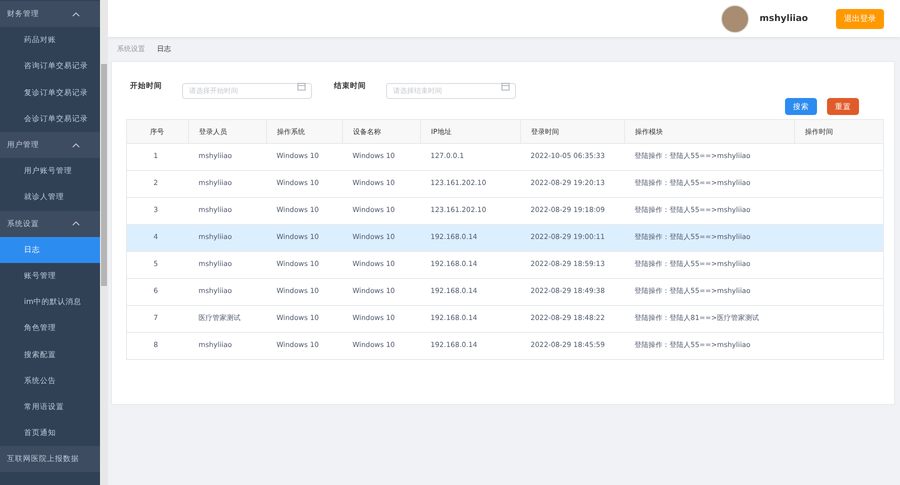 The image size is (900, 485). What do you see at coordinates (783, 19) in the screenshot?
I see `username: mshyliiao` at bounding box center [783, 19].